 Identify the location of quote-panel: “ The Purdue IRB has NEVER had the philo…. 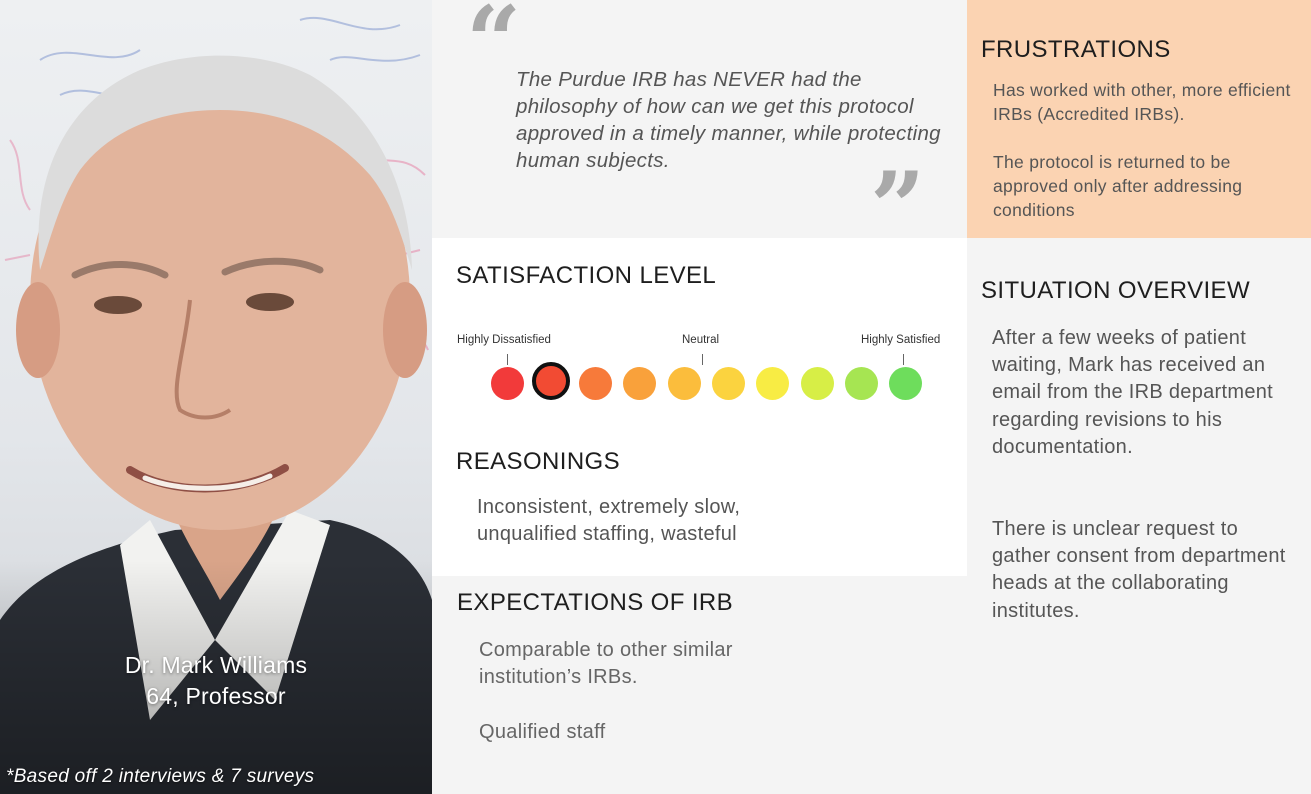
(699, 128).